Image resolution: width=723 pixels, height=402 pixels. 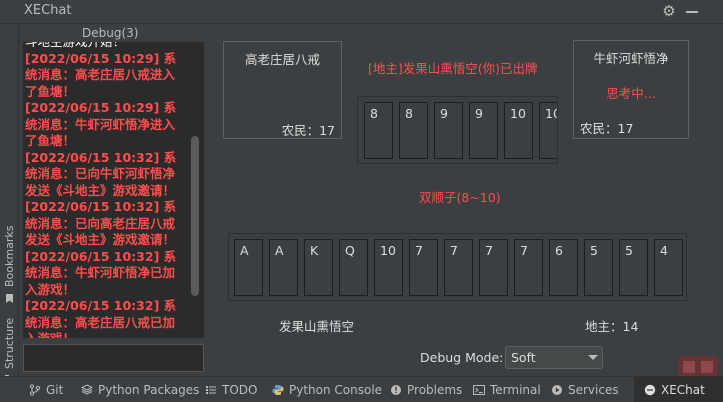 I want to click on tab-label: Problems, so click(x=435, y=390).